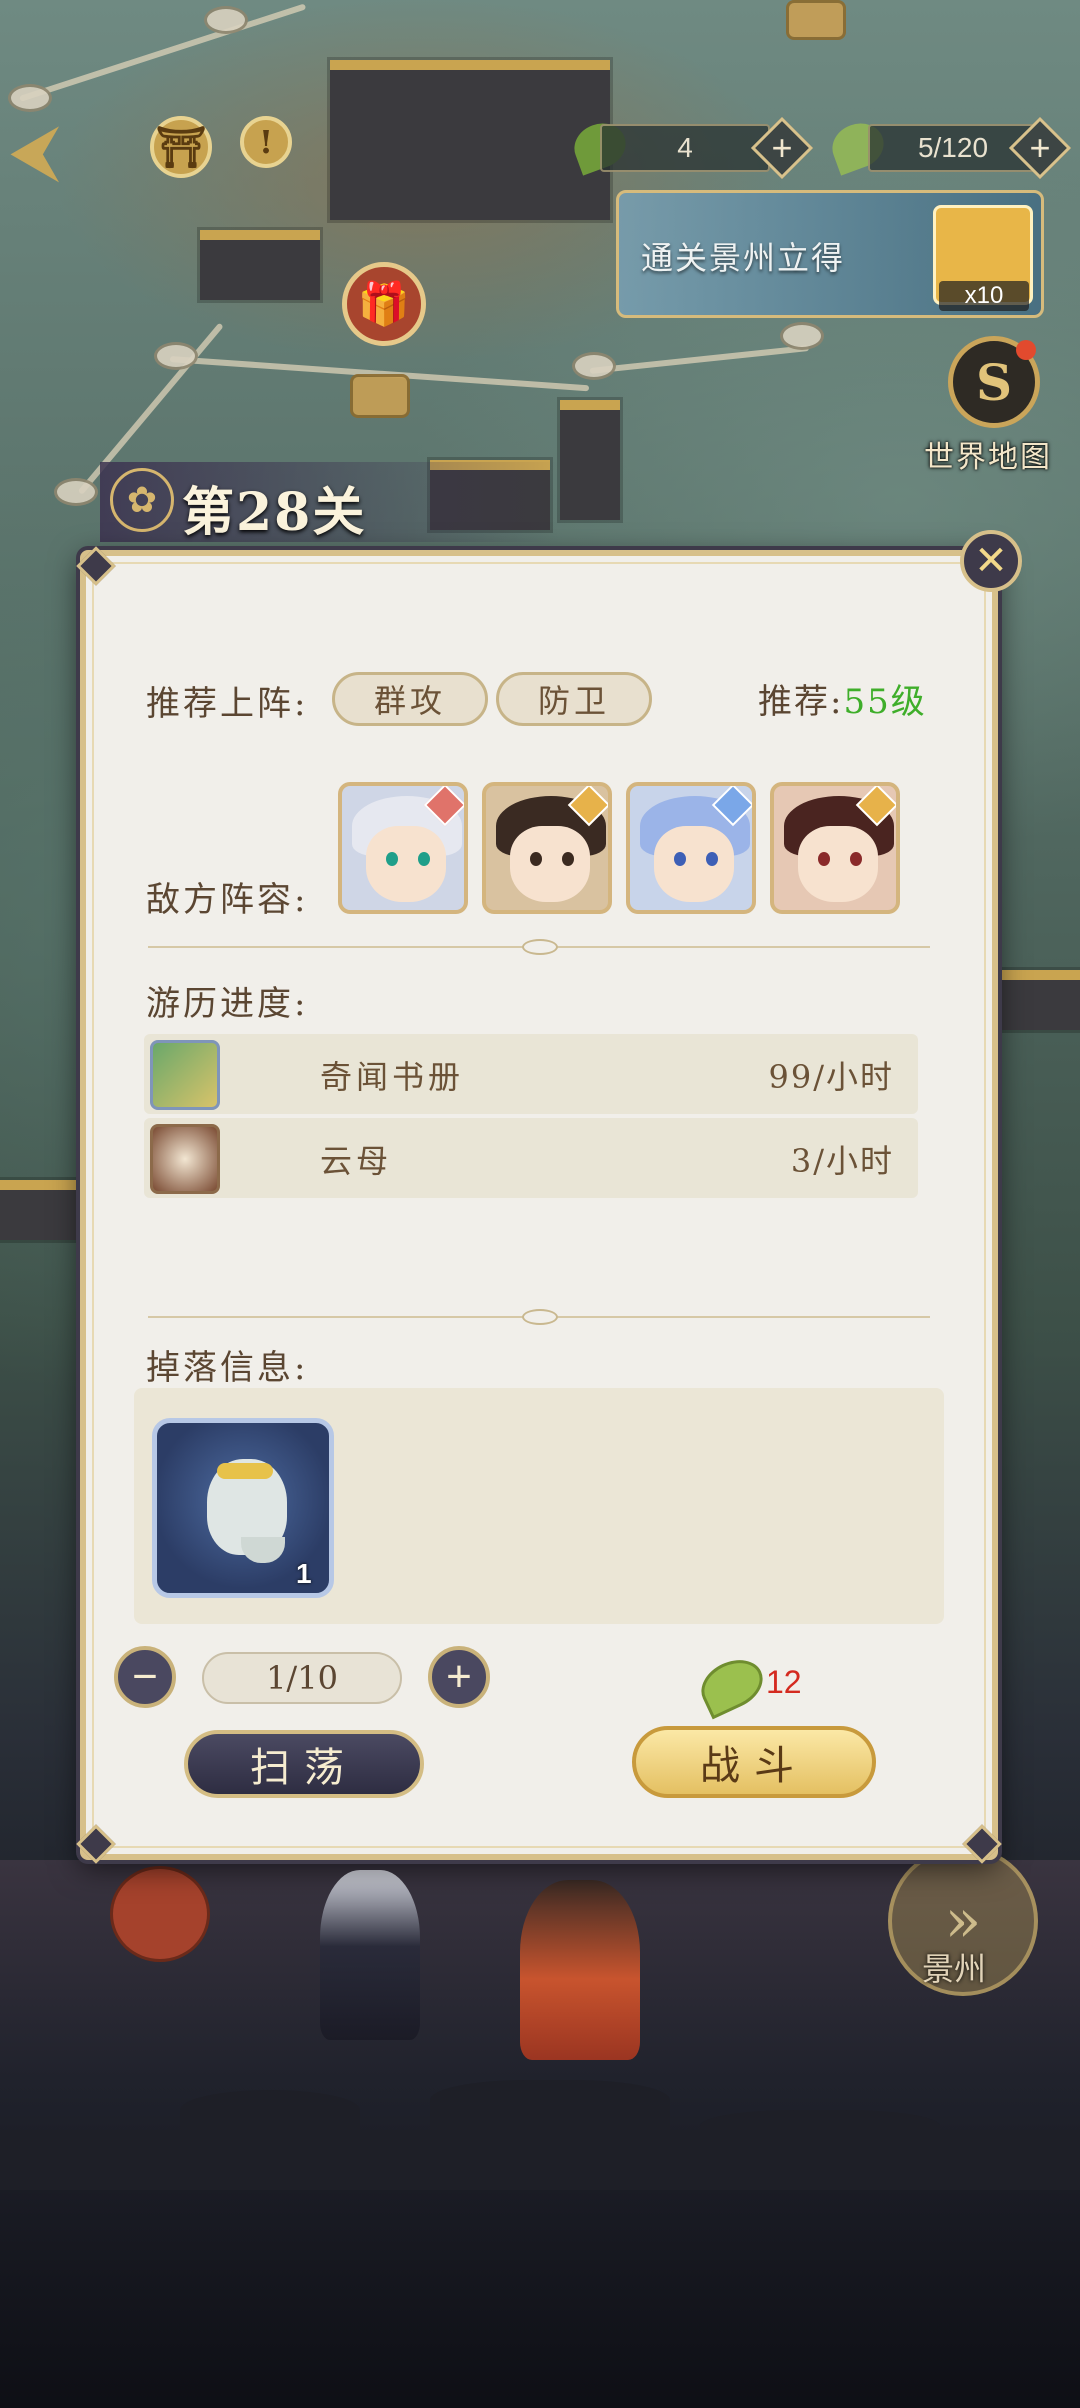 The image size is (1080, 2408). What do you see at coordinates (801, 702) in the screenshot?
I see `recommend-prefix: 推荐:` at bounding box center [801, 702].